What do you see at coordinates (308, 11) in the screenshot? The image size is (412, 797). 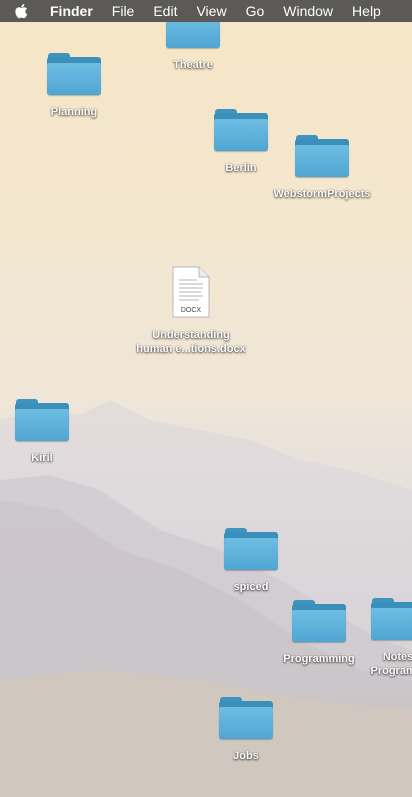 I see `menu-window: Window` at bounding box center [308, 11].